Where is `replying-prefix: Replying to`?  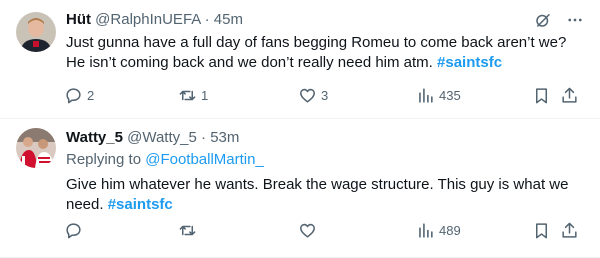
replying-prefix: Replying to is located at coordinates (104, 159).